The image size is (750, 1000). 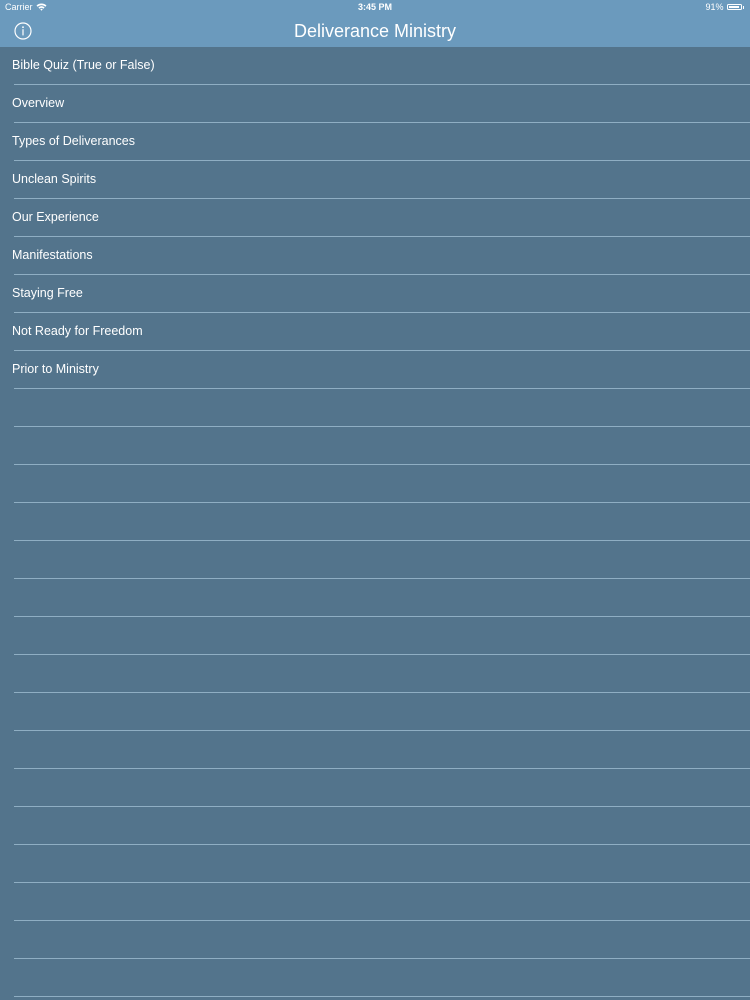 What do you see at coordinates (381, 294) in the screenshot?
I see `menu-item-staying-free: Staying Free` at bounding box center [381, 294].